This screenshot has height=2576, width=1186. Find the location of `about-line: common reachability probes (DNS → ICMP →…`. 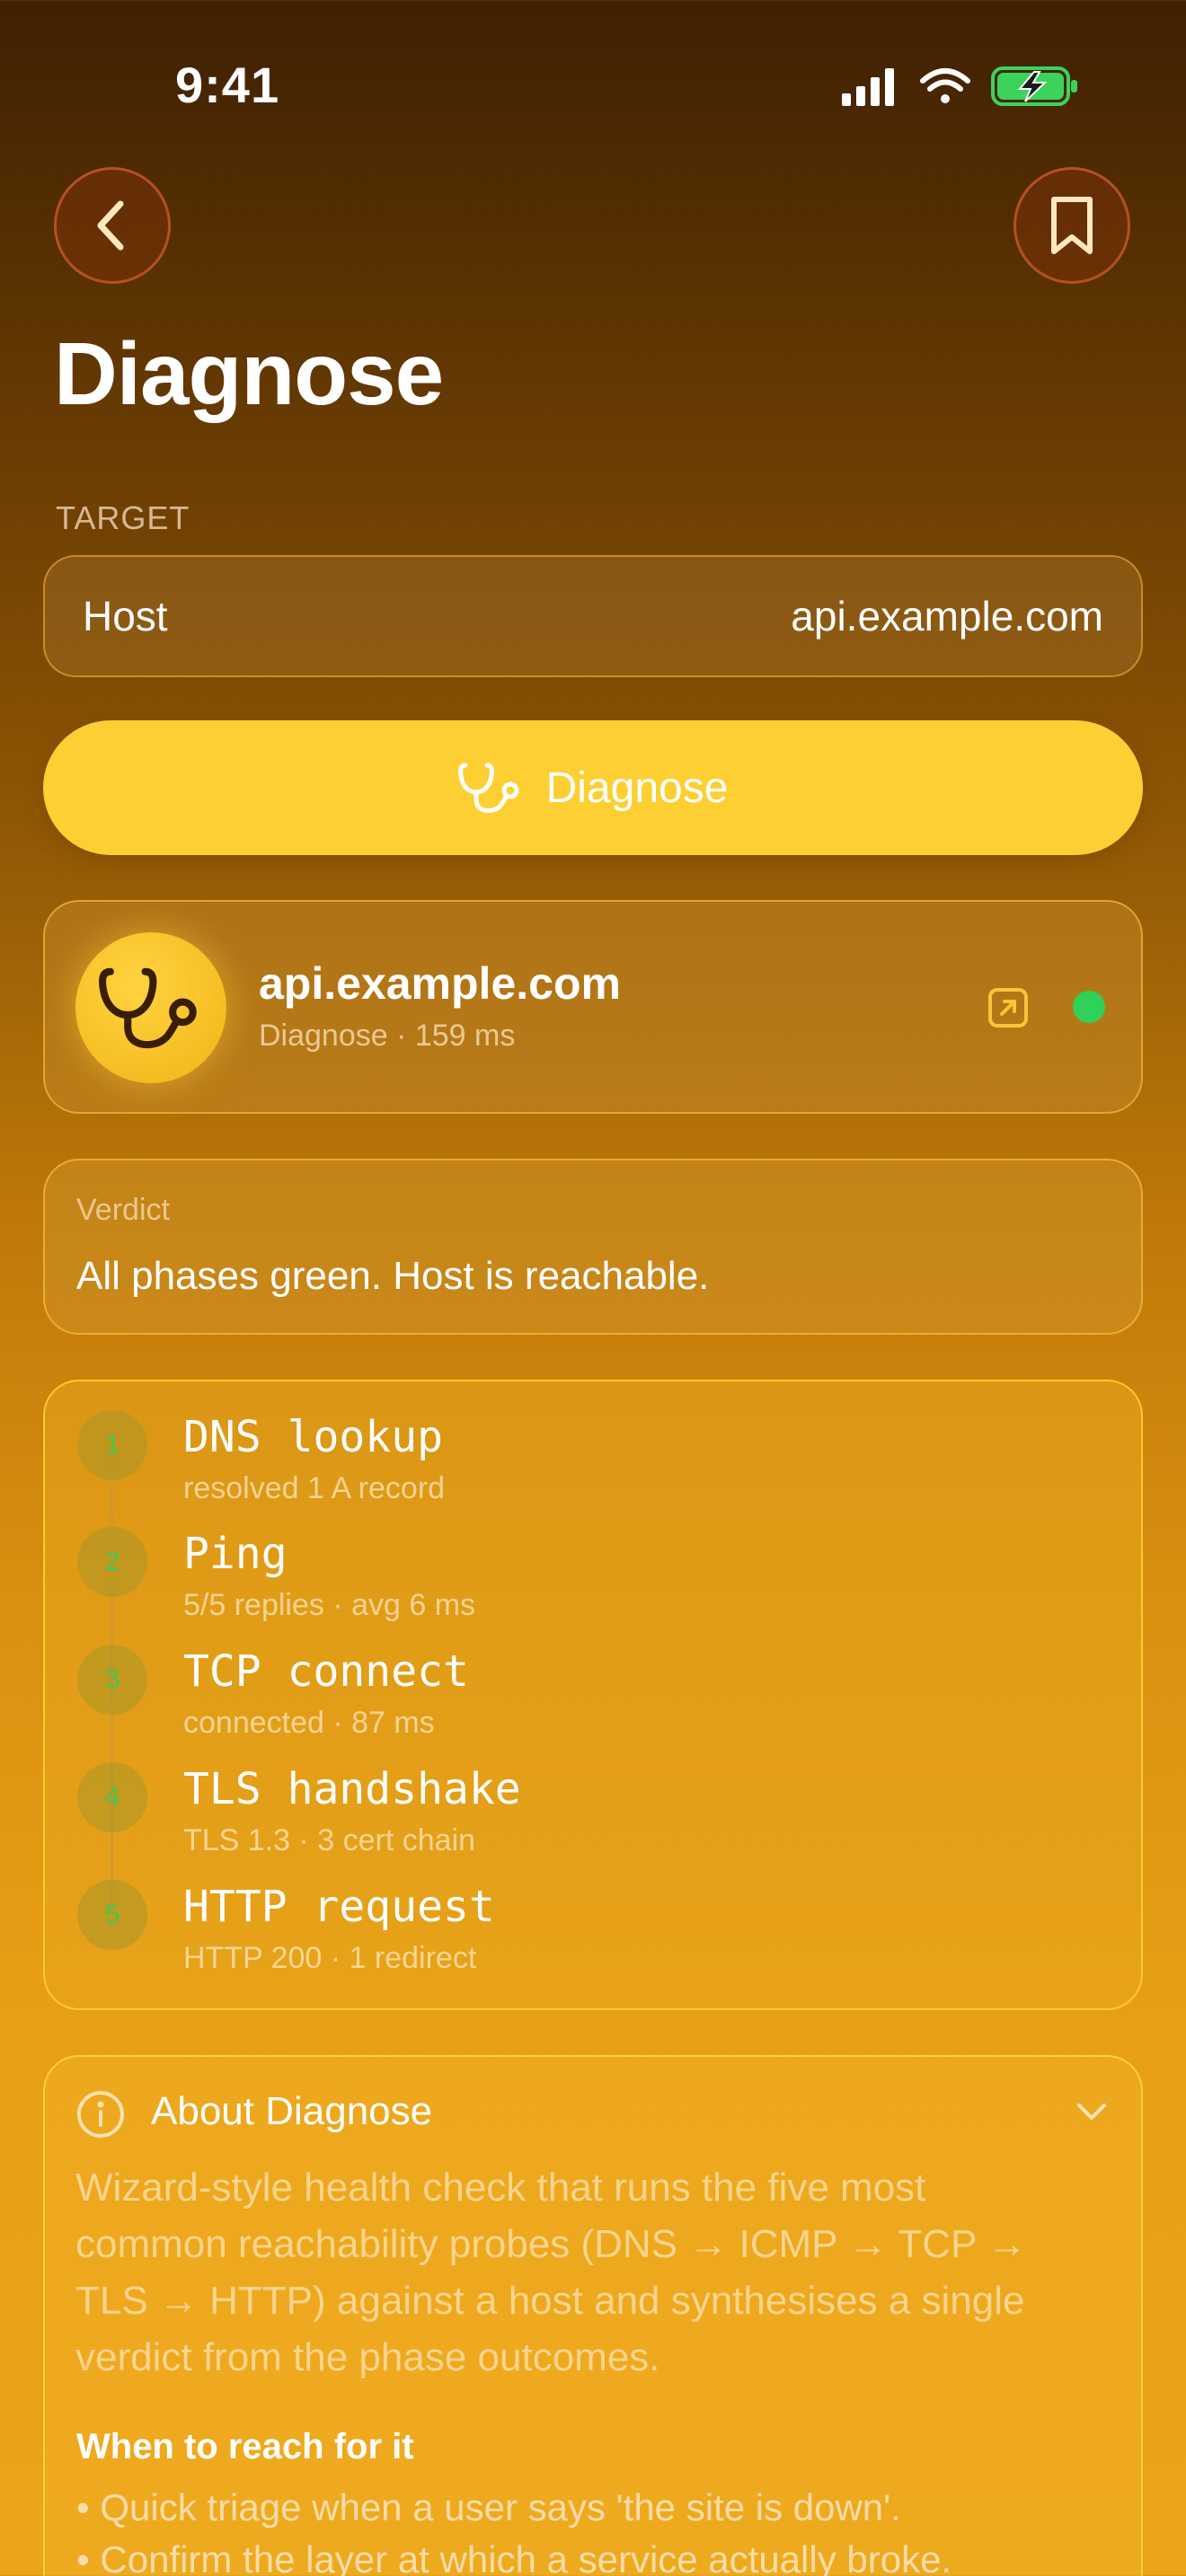

about-line: common reachability probes (DNS → ICMP →… is located at coordinates (551, 2244).